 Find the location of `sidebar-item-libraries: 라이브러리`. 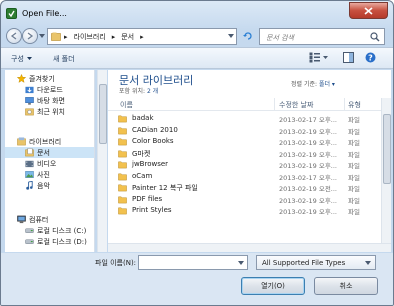

sidebar-item-libraries: 라이브러리 is located at coordinates (49, 141).